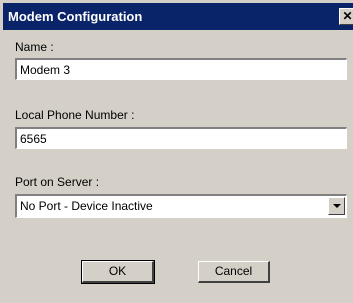 The image size is (353, 303). I want to click on local-phone-number-input, so click(181, 138).